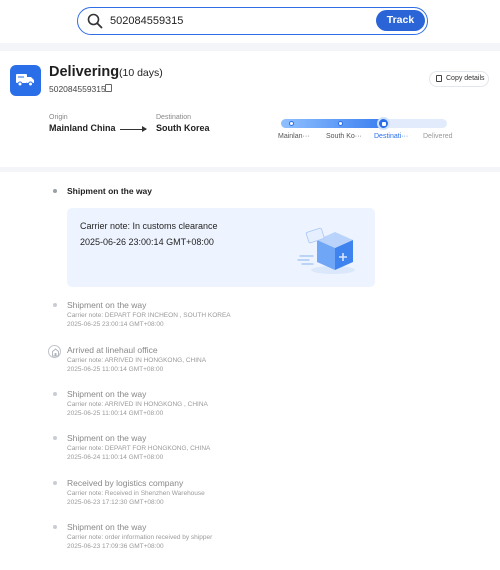 The width and height of the screenshot is (500, 570). I want to click on event-time: 2025-06-23 17:09:36 GMT+08:00, so click(115, 546).